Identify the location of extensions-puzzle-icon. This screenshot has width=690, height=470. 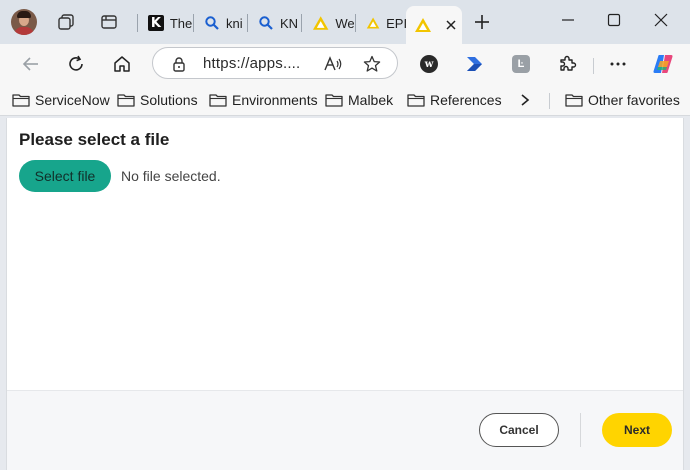
(567, 64).